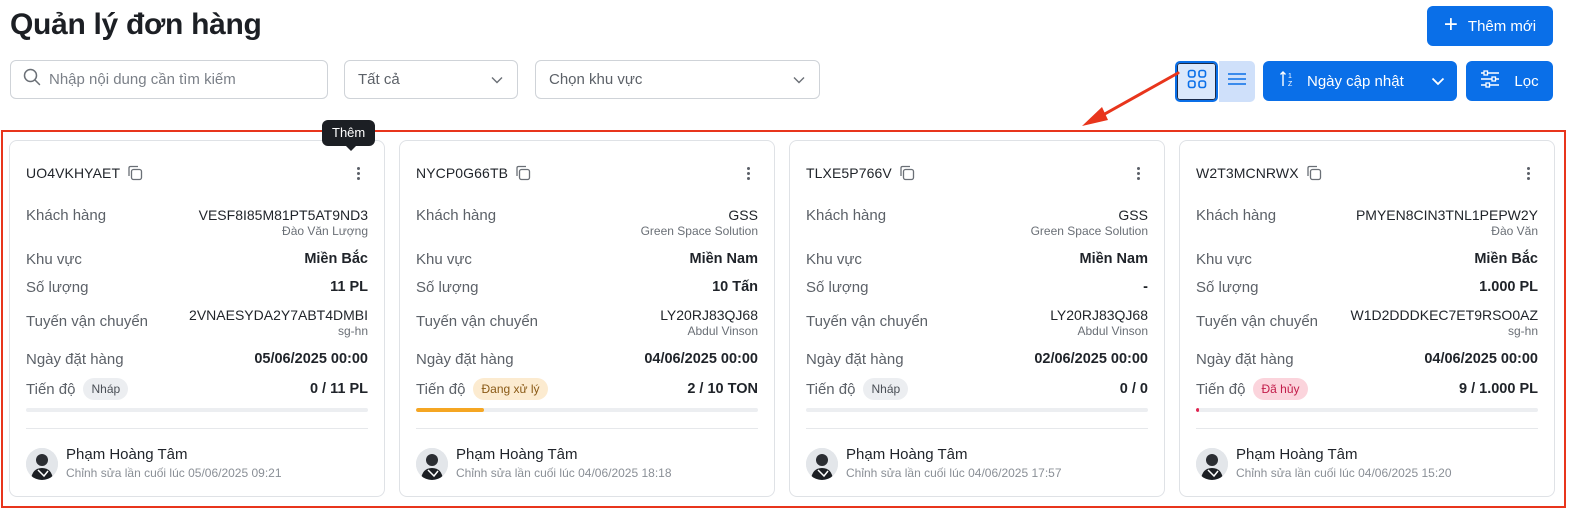  I want to click on area-value: Miền Bắc, so click(336, 259).